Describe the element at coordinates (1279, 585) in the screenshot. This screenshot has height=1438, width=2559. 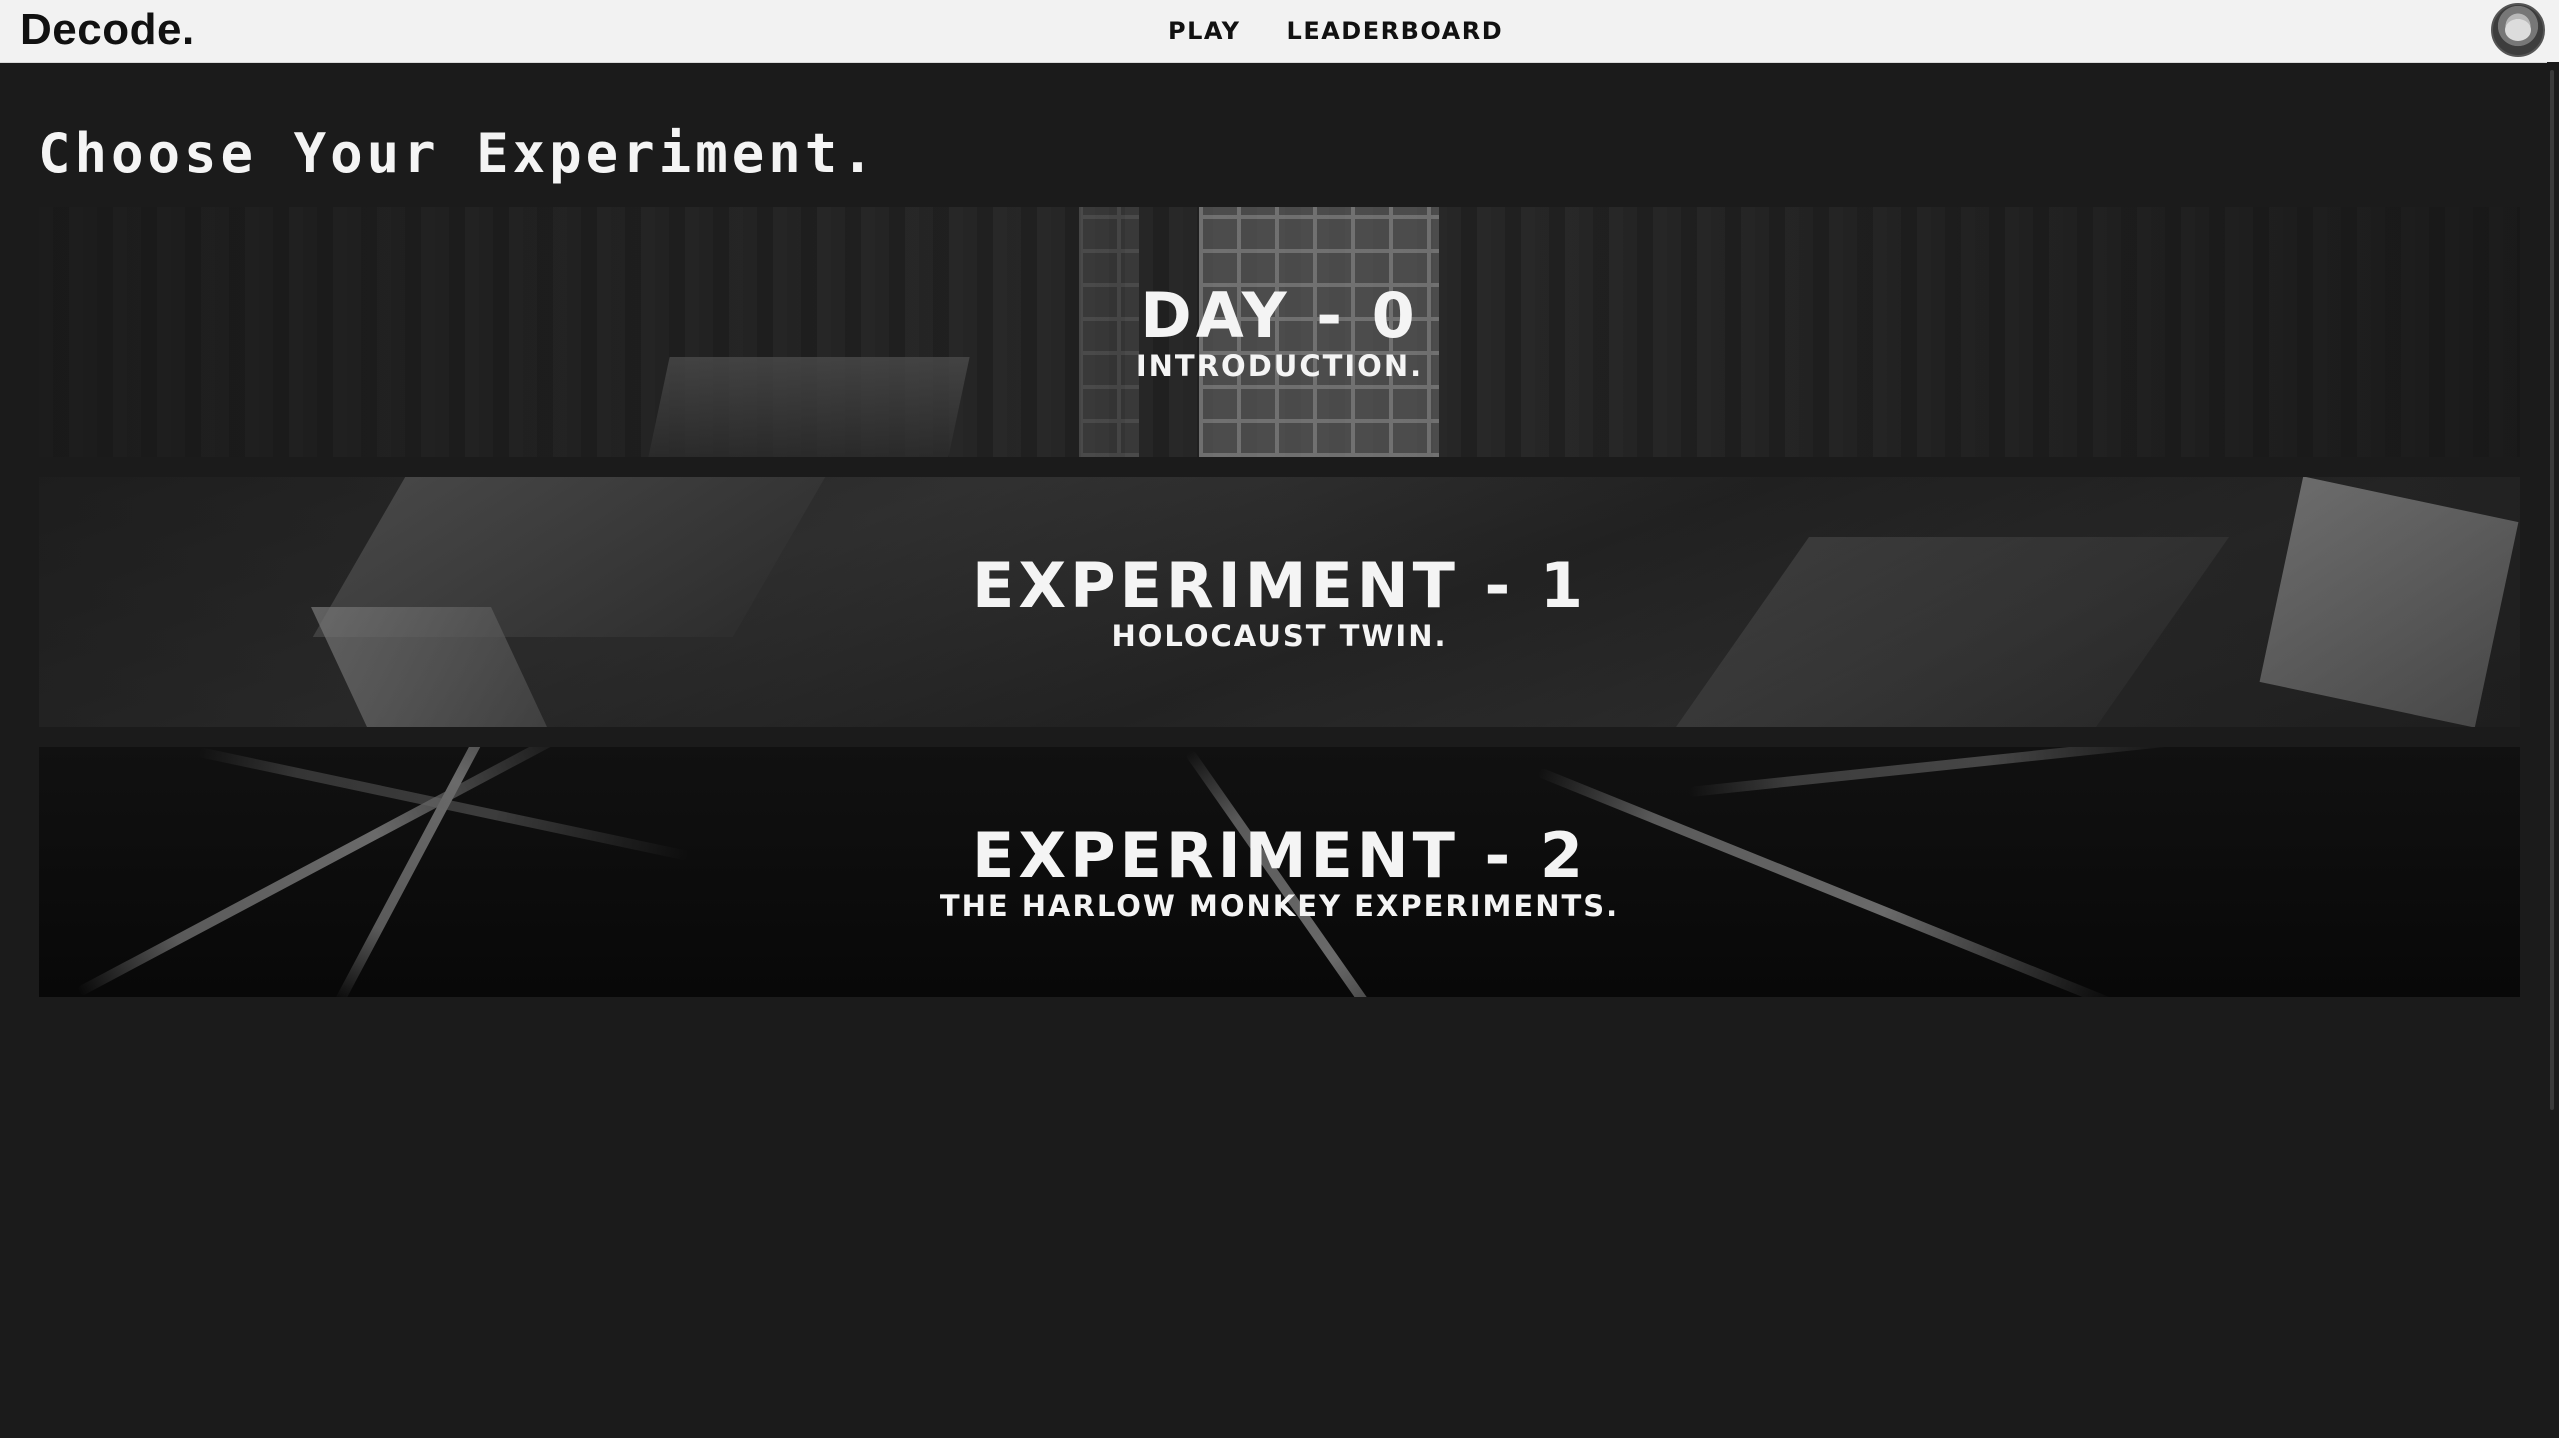
I see `experiment-title: EXPERIMENT - 1` at that location.